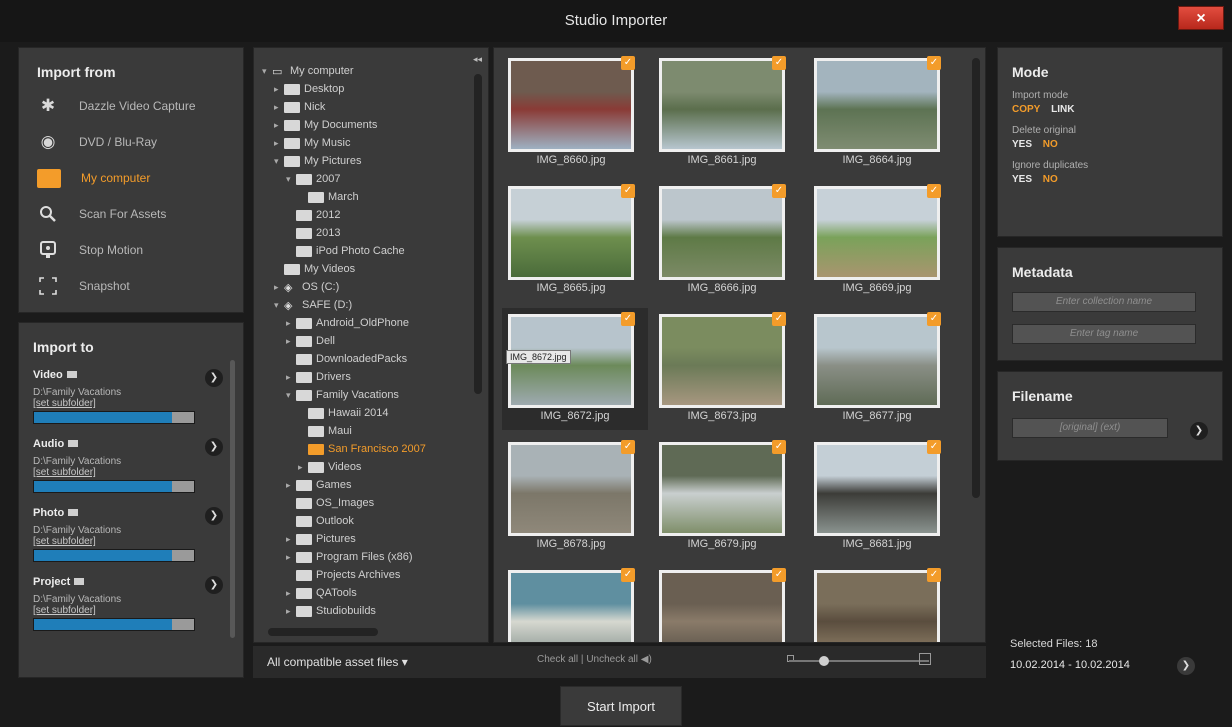 The width and height of the screenshot is (1232, 727). Describe the element at coordinates (722, 239) in the screenshot. I see `photo-thumbnail: ✓ IMG_8666.jpg` at that location.